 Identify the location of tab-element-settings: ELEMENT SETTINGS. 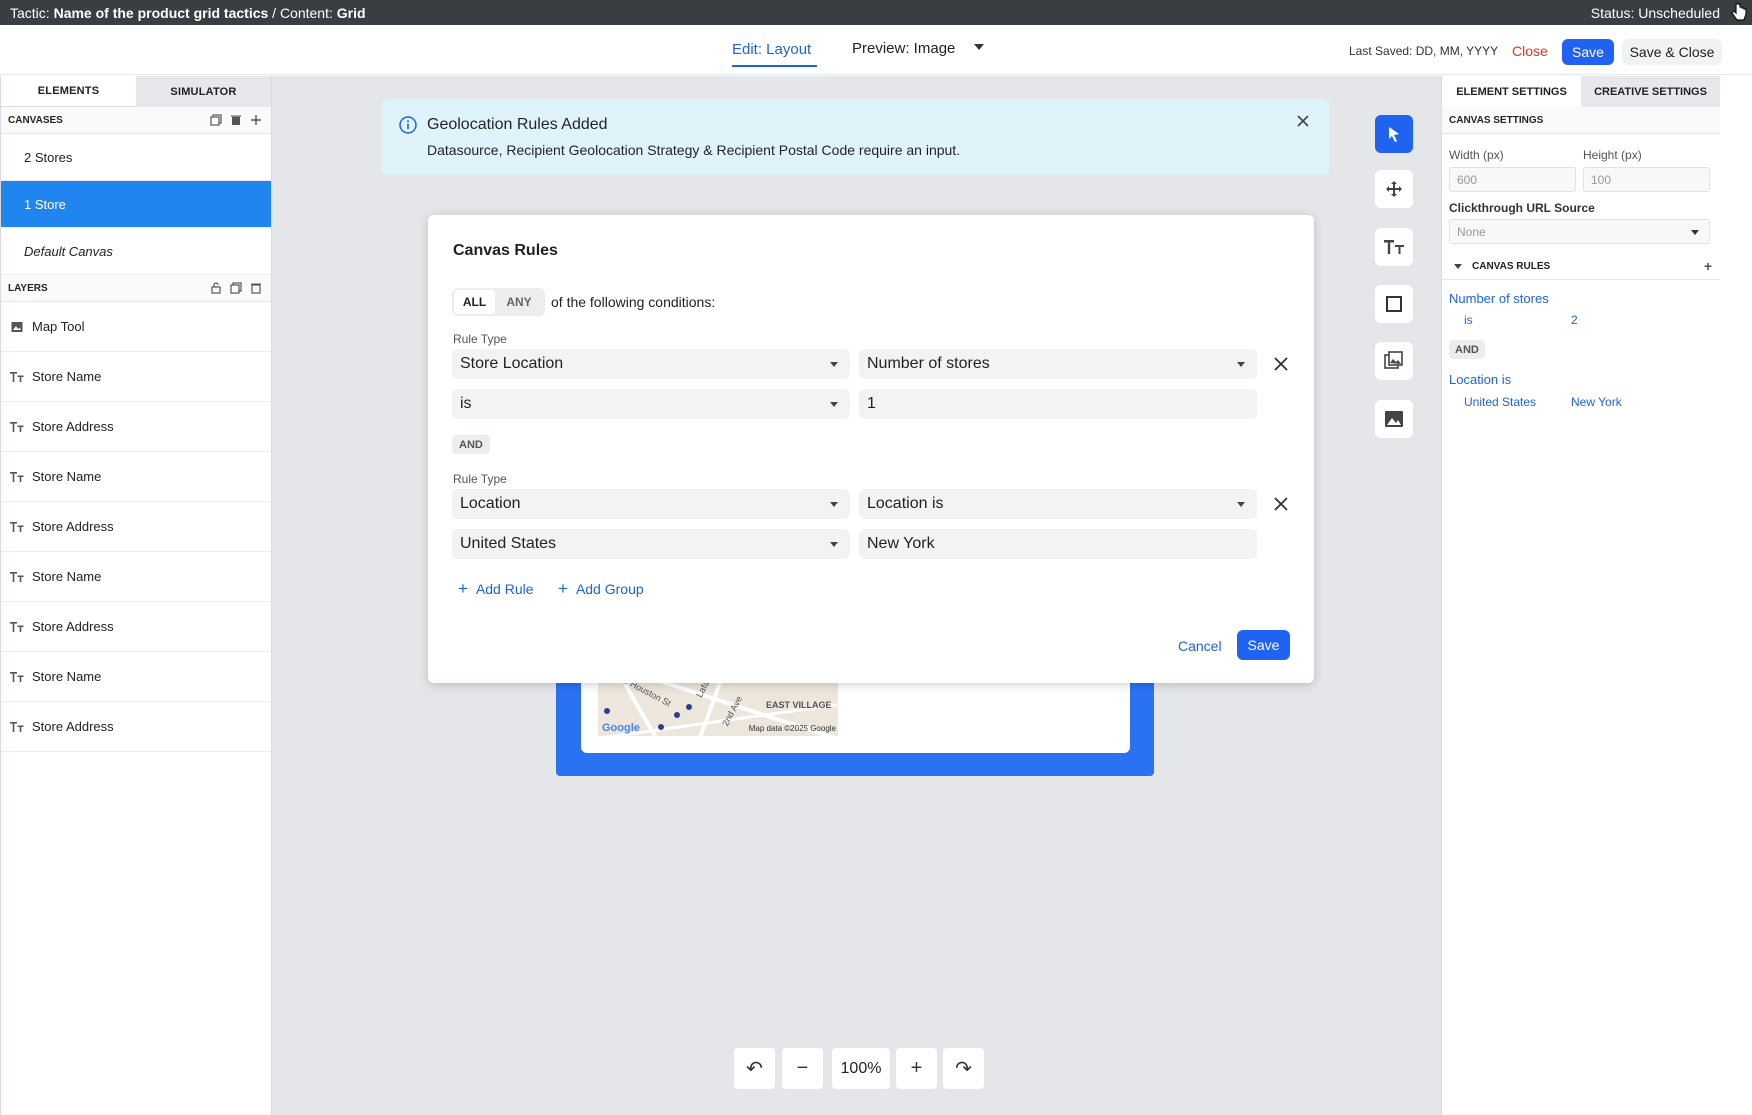
(1511, 91).